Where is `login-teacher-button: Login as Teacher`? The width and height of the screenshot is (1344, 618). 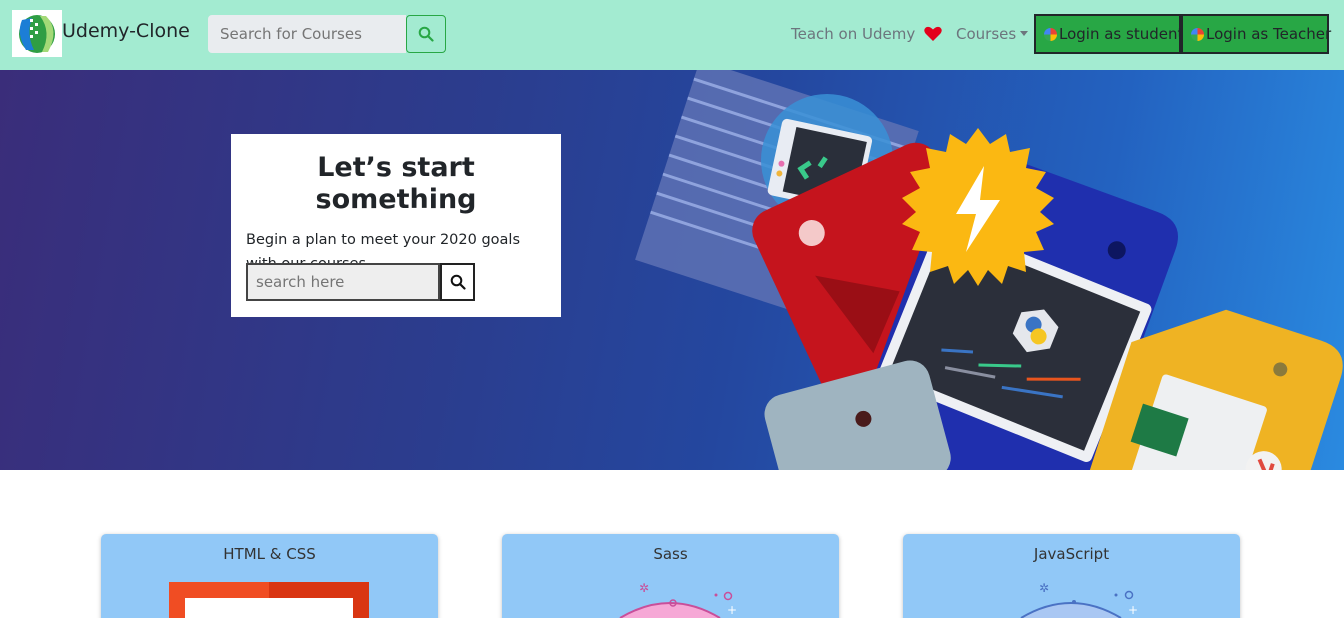
login-teacher-button: Login as Teacher is located at coordinates (1256, 34).